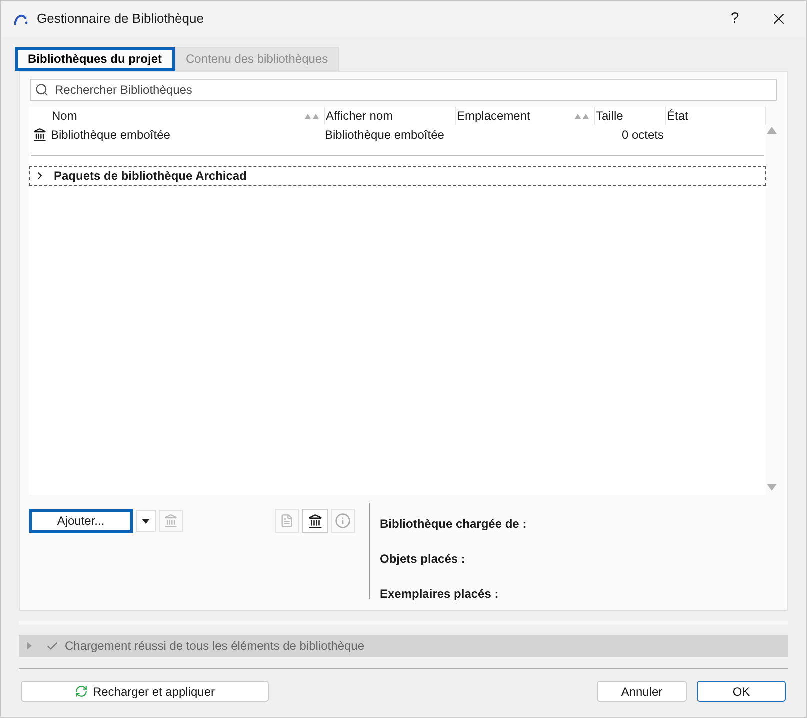  I want to click on library-manage-button, so click(315, 521).